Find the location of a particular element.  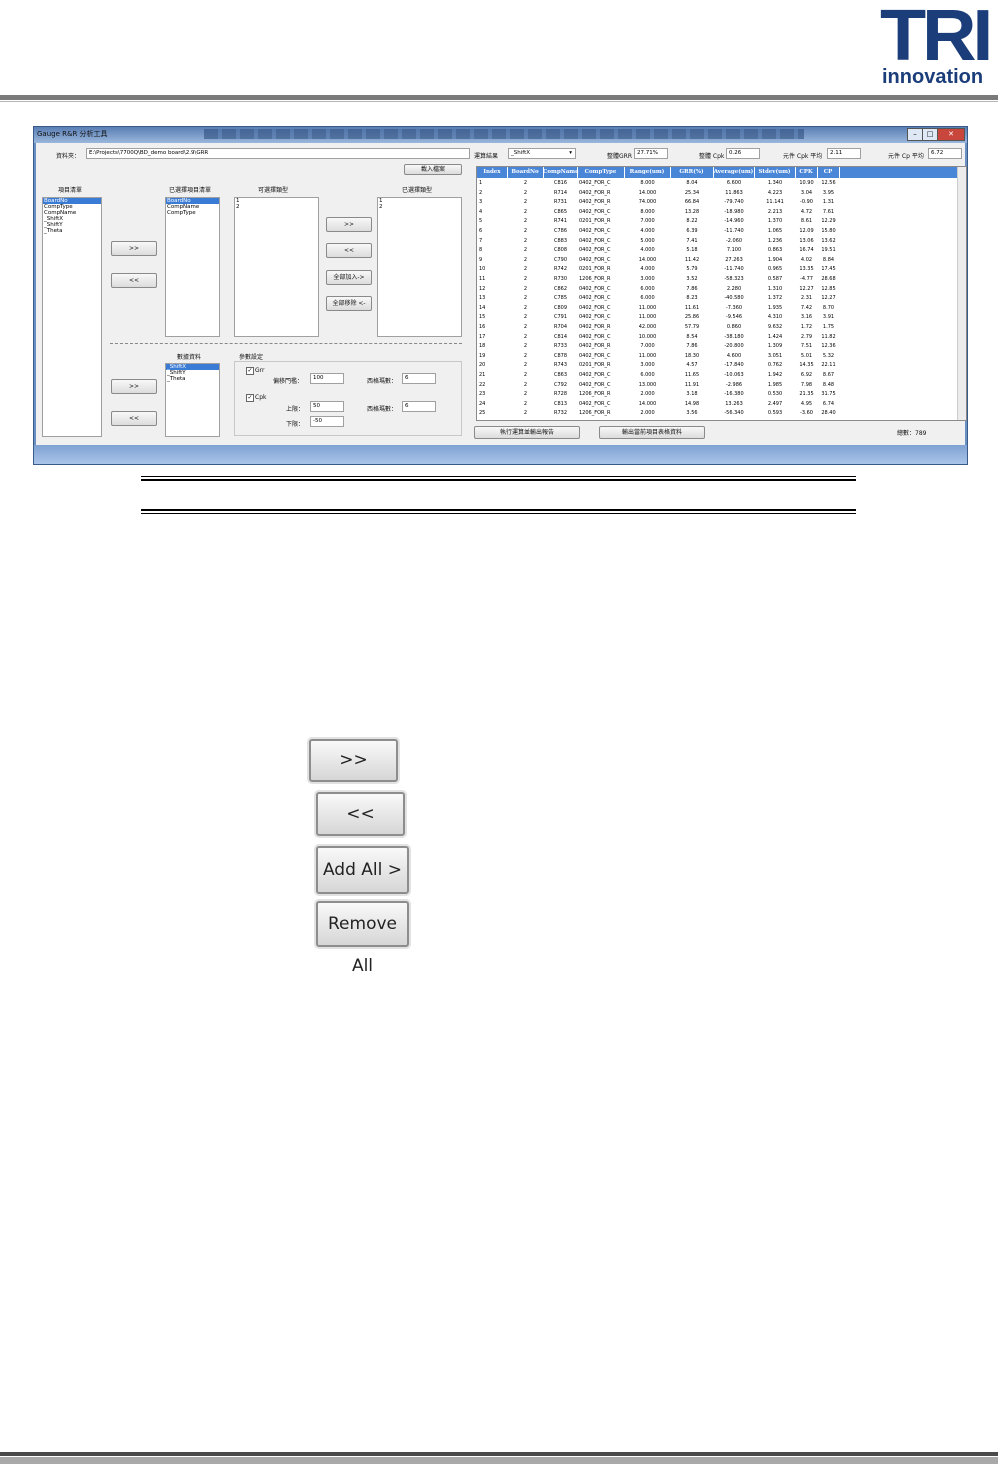

column-header: BoardNo is located at coordinates (525, 172).